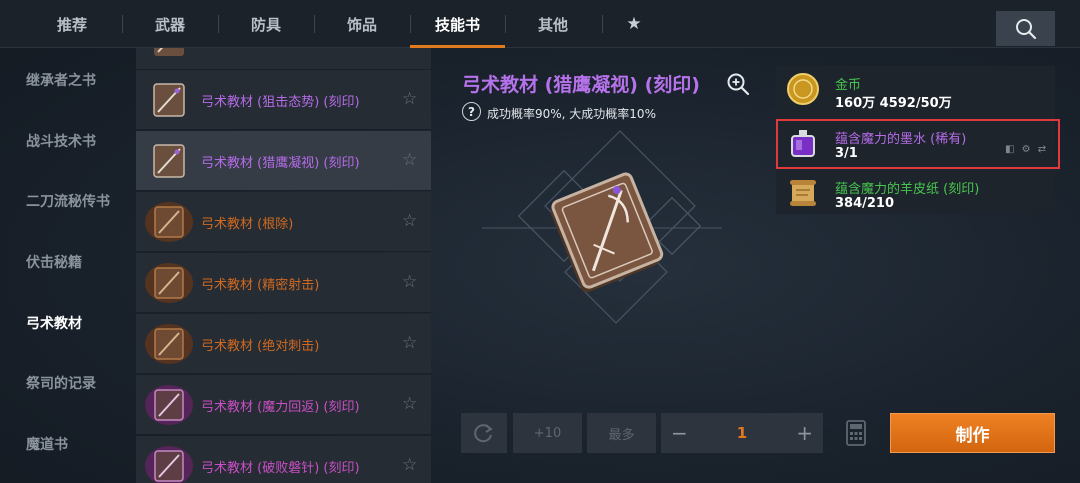  Describe the element at coordinates (804, 433) in the screenshot. I see `increment-button: +` at that location.